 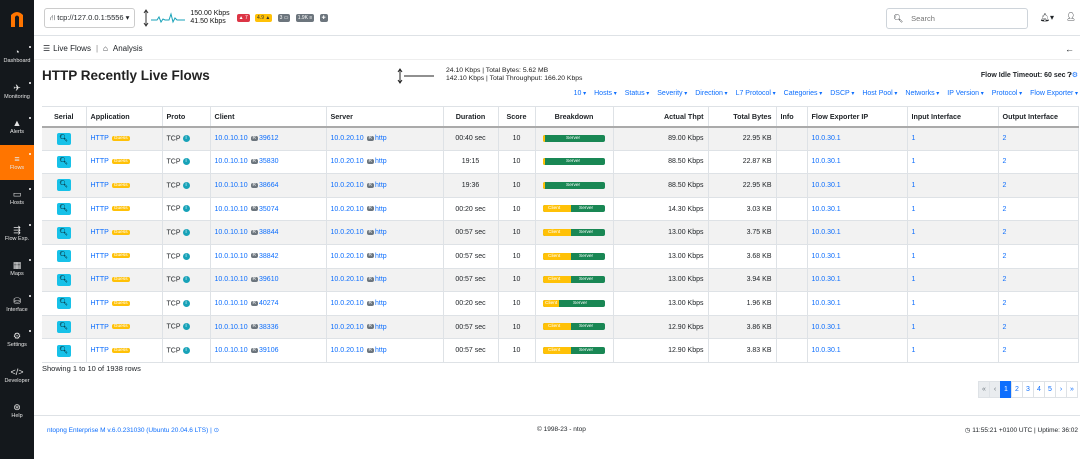 What do you see at coordinates (186, 117) in the screenshot?
I see `column-header-proto: Proto` at bounding box center [186, 117].